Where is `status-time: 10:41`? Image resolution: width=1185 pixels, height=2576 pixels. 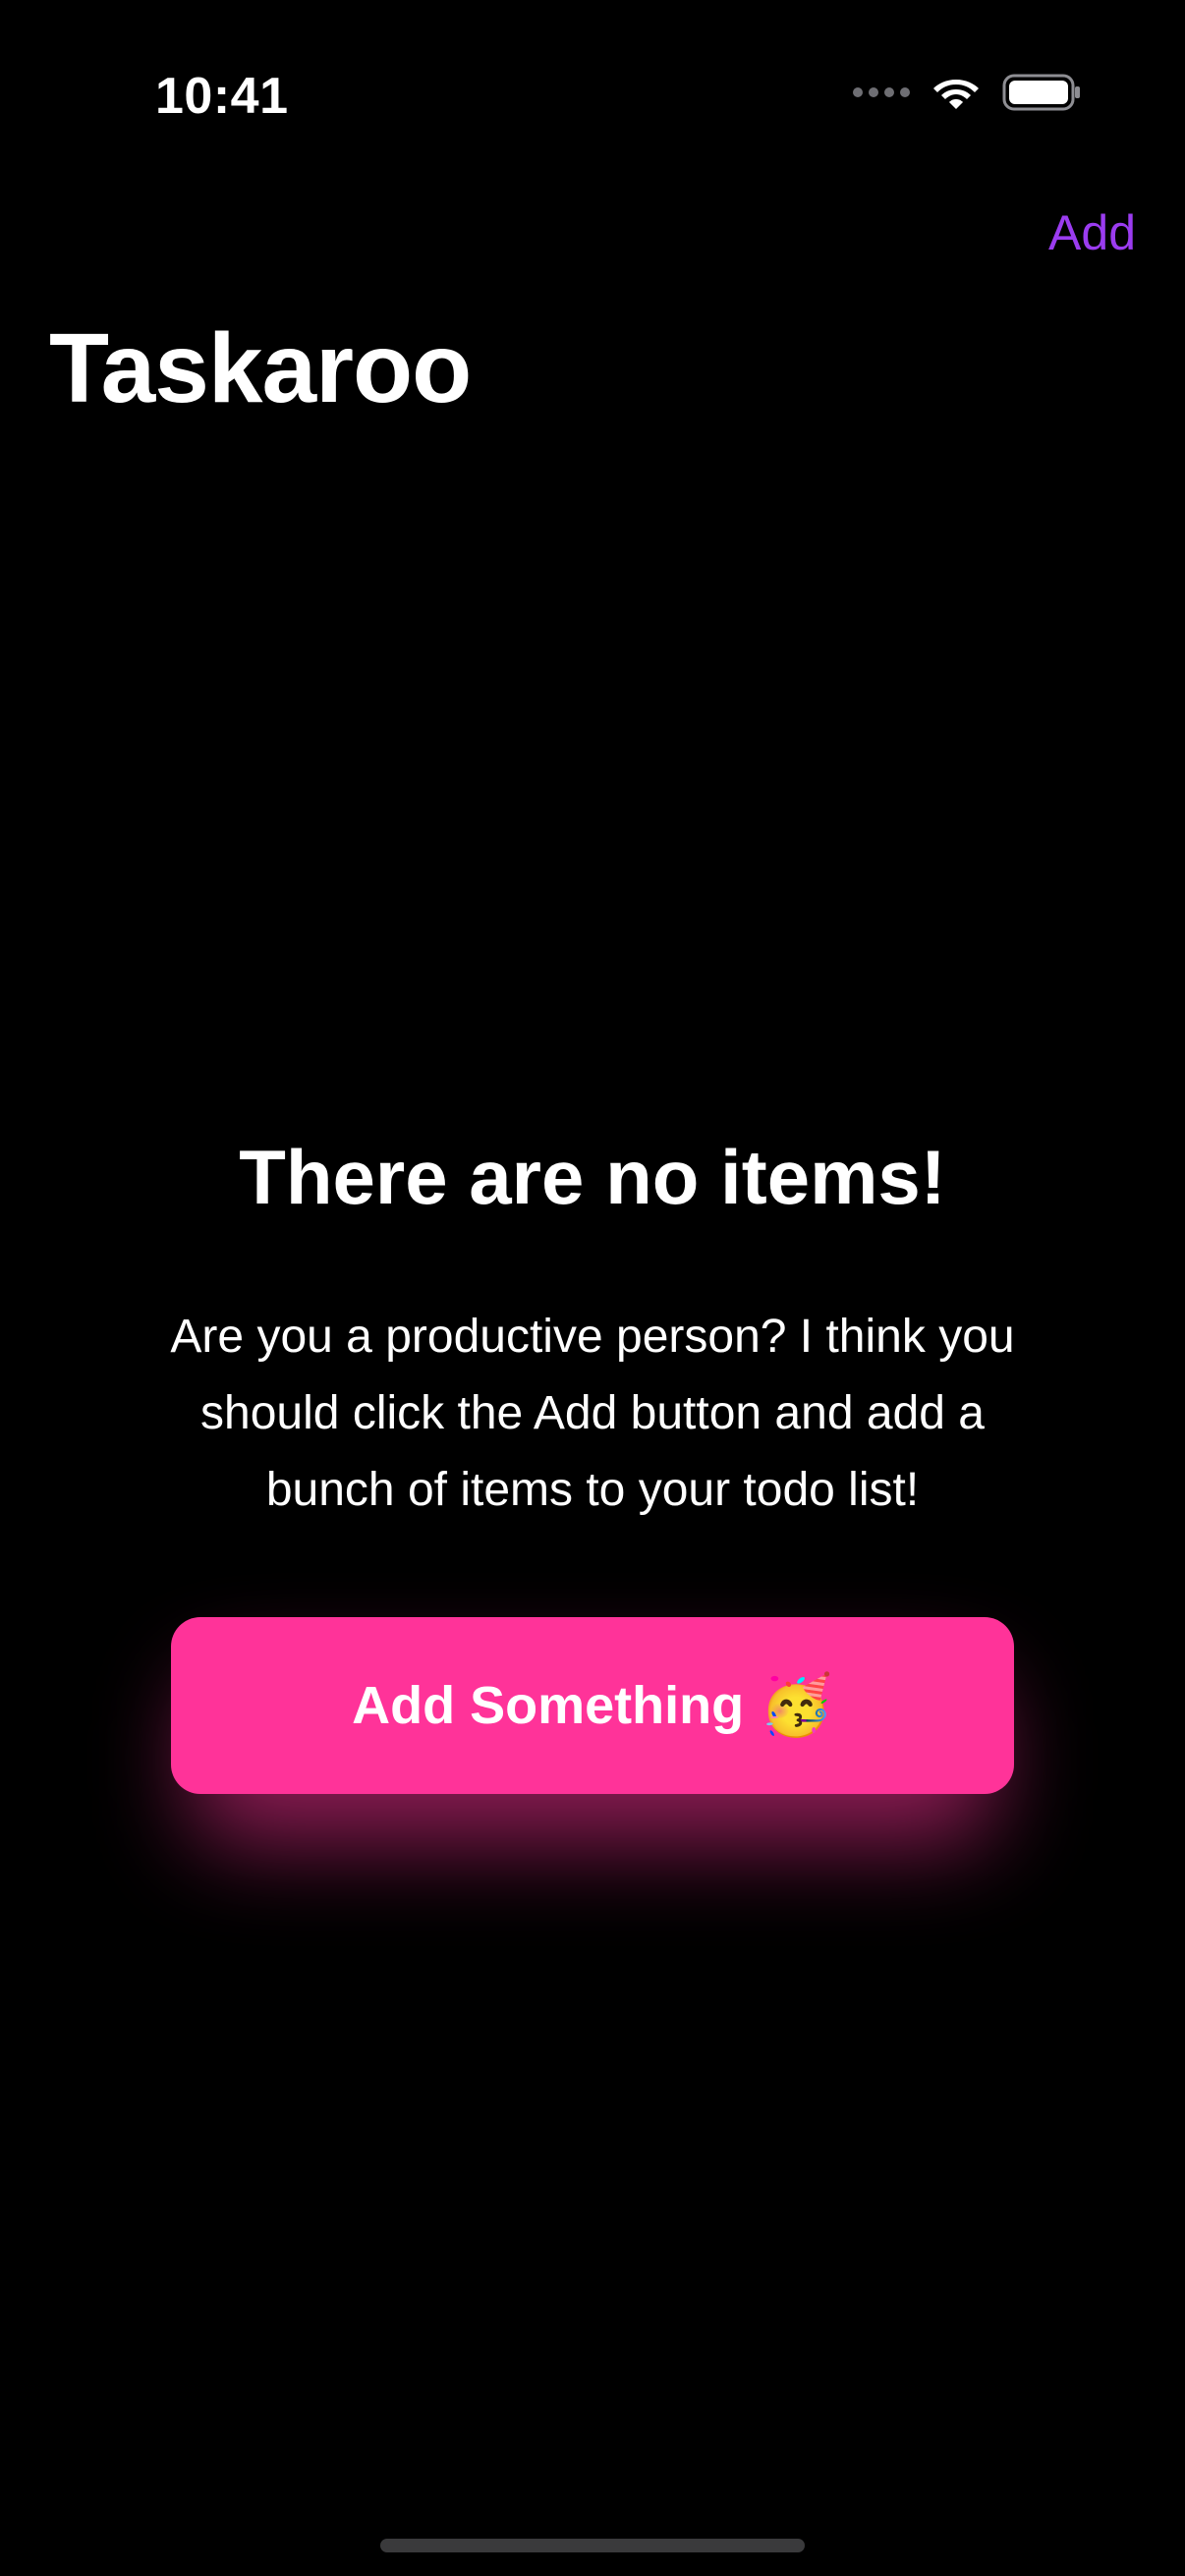 status-time: 10:41 is located at coordinates (222, 96).